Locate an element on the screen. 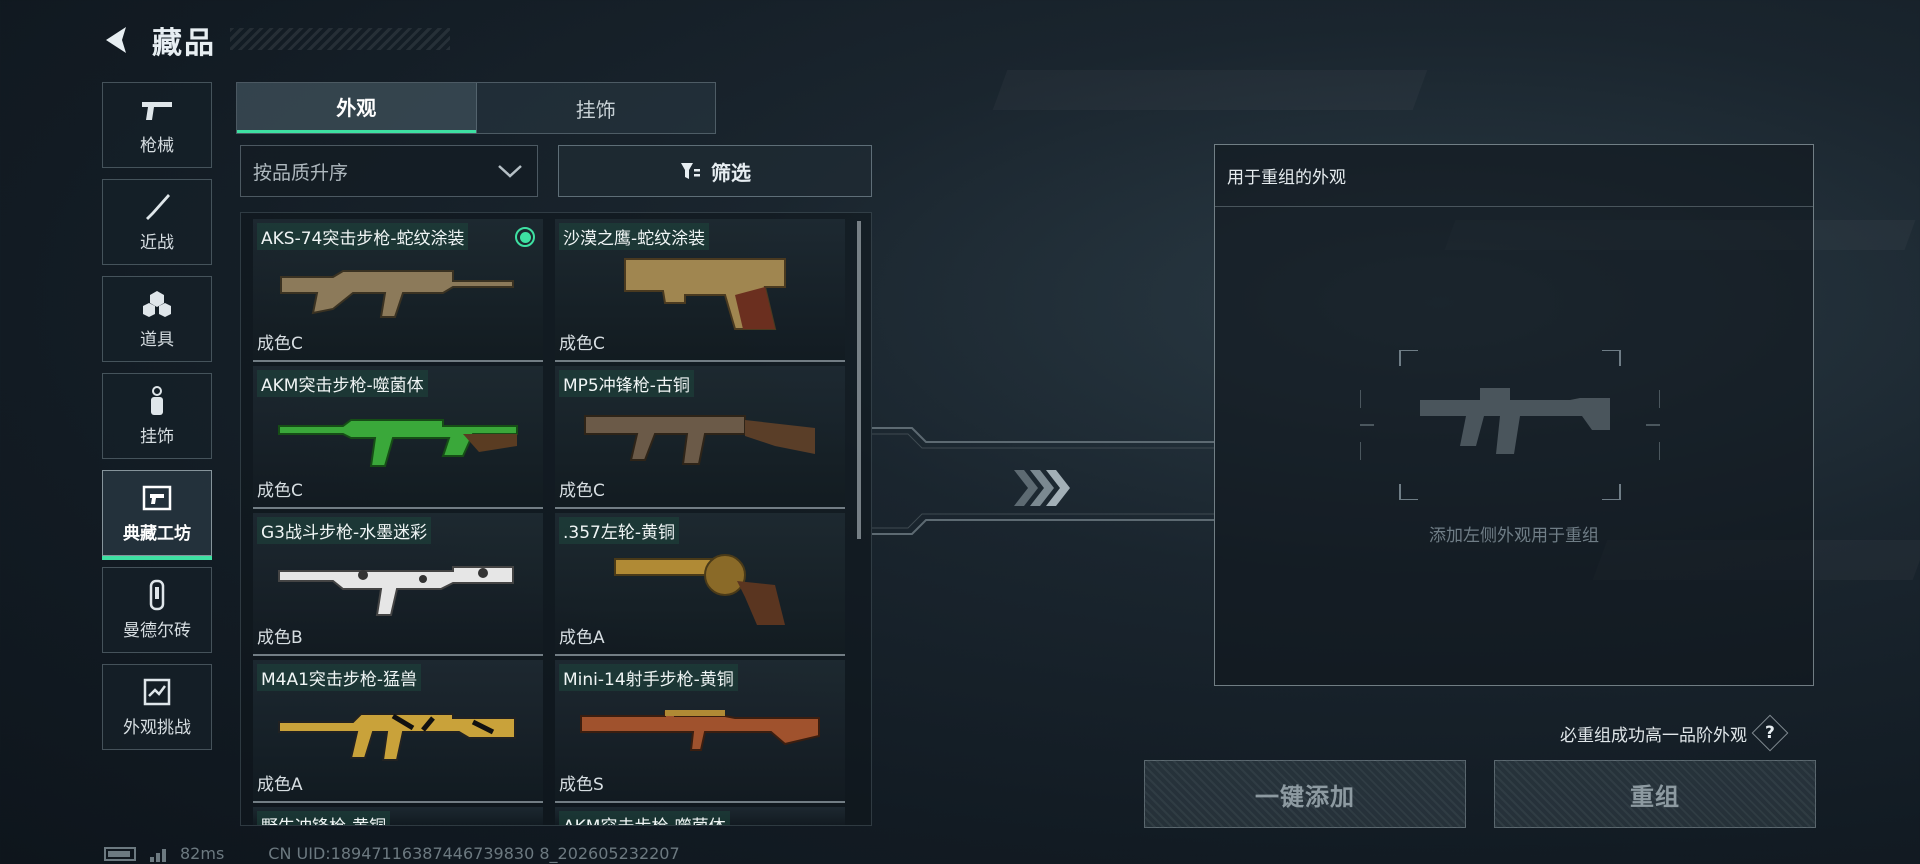 This screenshot has width=1920, height=864. skin-card: AKM突击步枪-噬菌体 is located at coordinates (700, 816).